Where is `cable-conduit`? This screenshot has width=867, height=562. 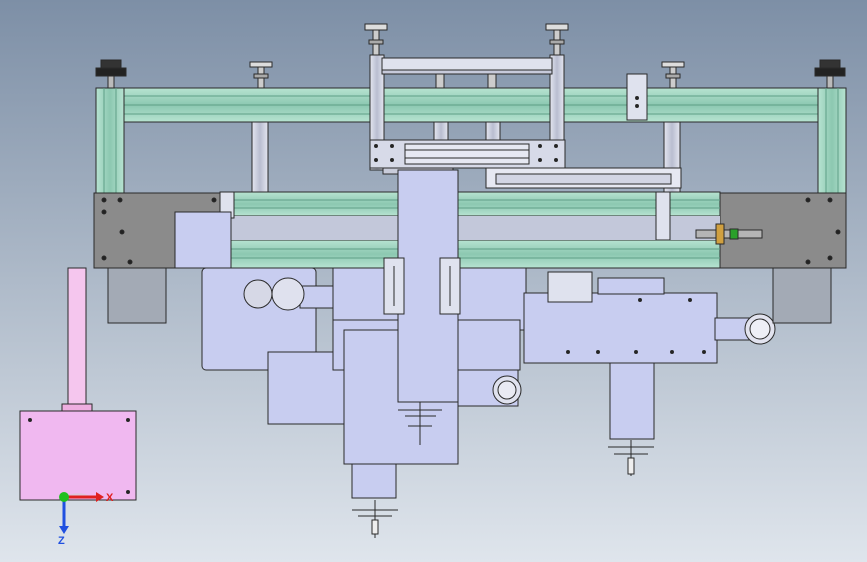
cable-conduit is located at coordinates (77, 338).